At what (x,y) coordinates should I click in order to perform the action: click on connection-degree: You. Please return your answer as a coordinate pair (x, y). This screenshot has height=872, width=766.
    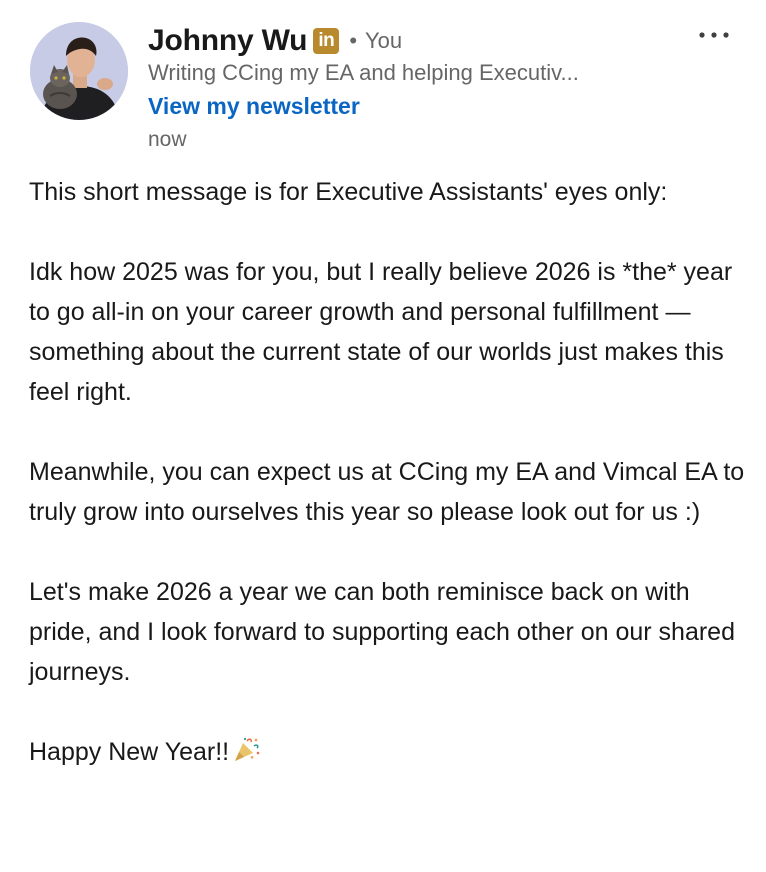
    Looking at the image, I should click on (384, 40).